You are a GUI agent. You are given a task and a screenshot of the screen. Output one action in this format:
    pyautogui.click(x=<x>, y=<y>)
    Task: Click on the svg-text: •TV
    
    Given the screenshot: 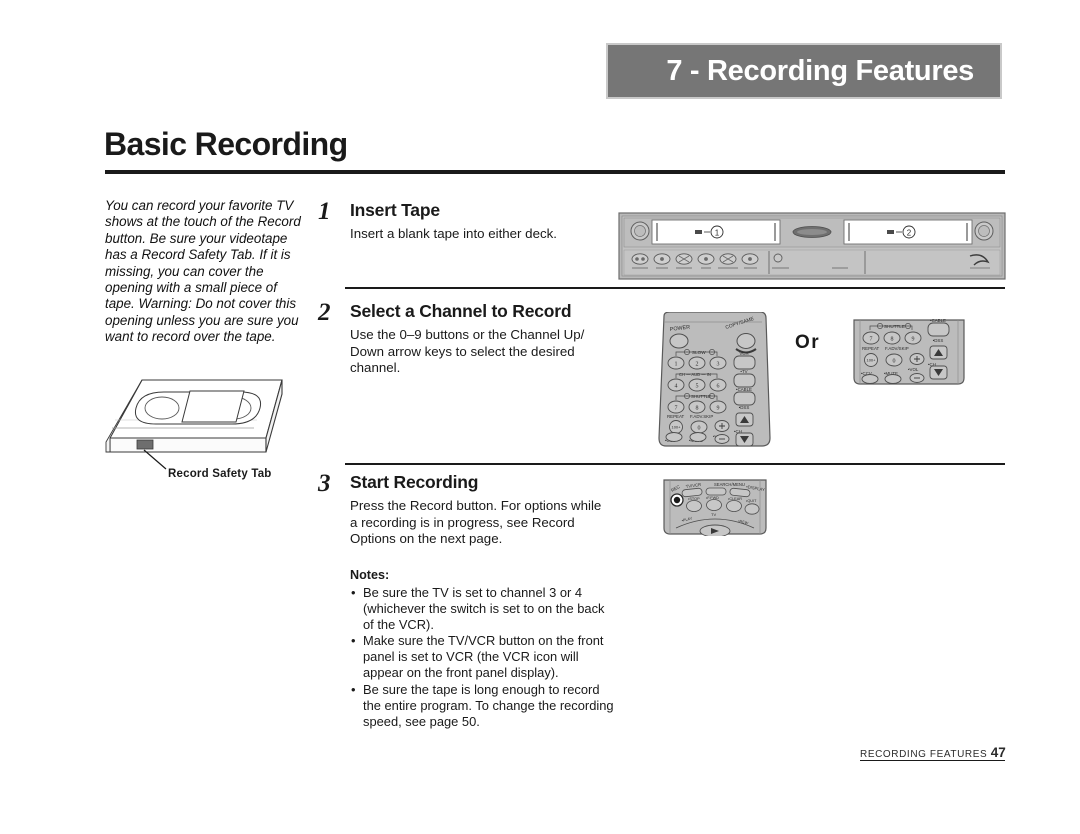 What is the action you would take?
    pyautogui.click(x=743, y=371)
    